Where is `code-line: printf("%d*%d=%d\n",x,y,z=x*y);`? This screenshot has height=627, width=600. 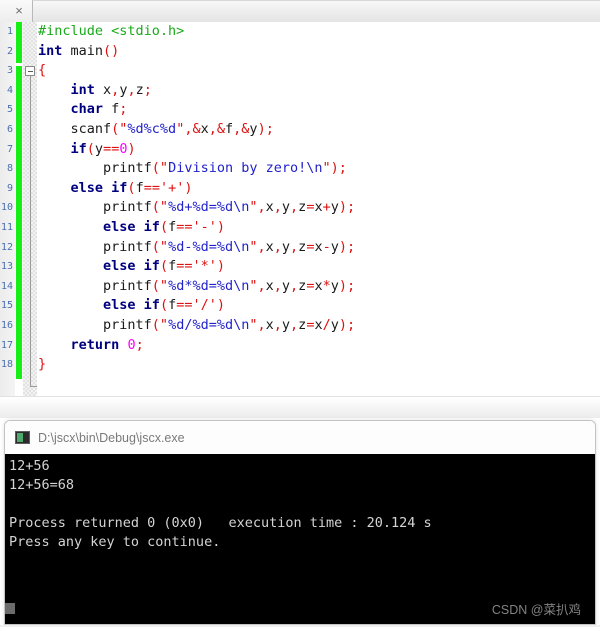
code-line: printf("%d*%d=%d\n",x,y,z=x*y); is located at coordinates (319, 287).